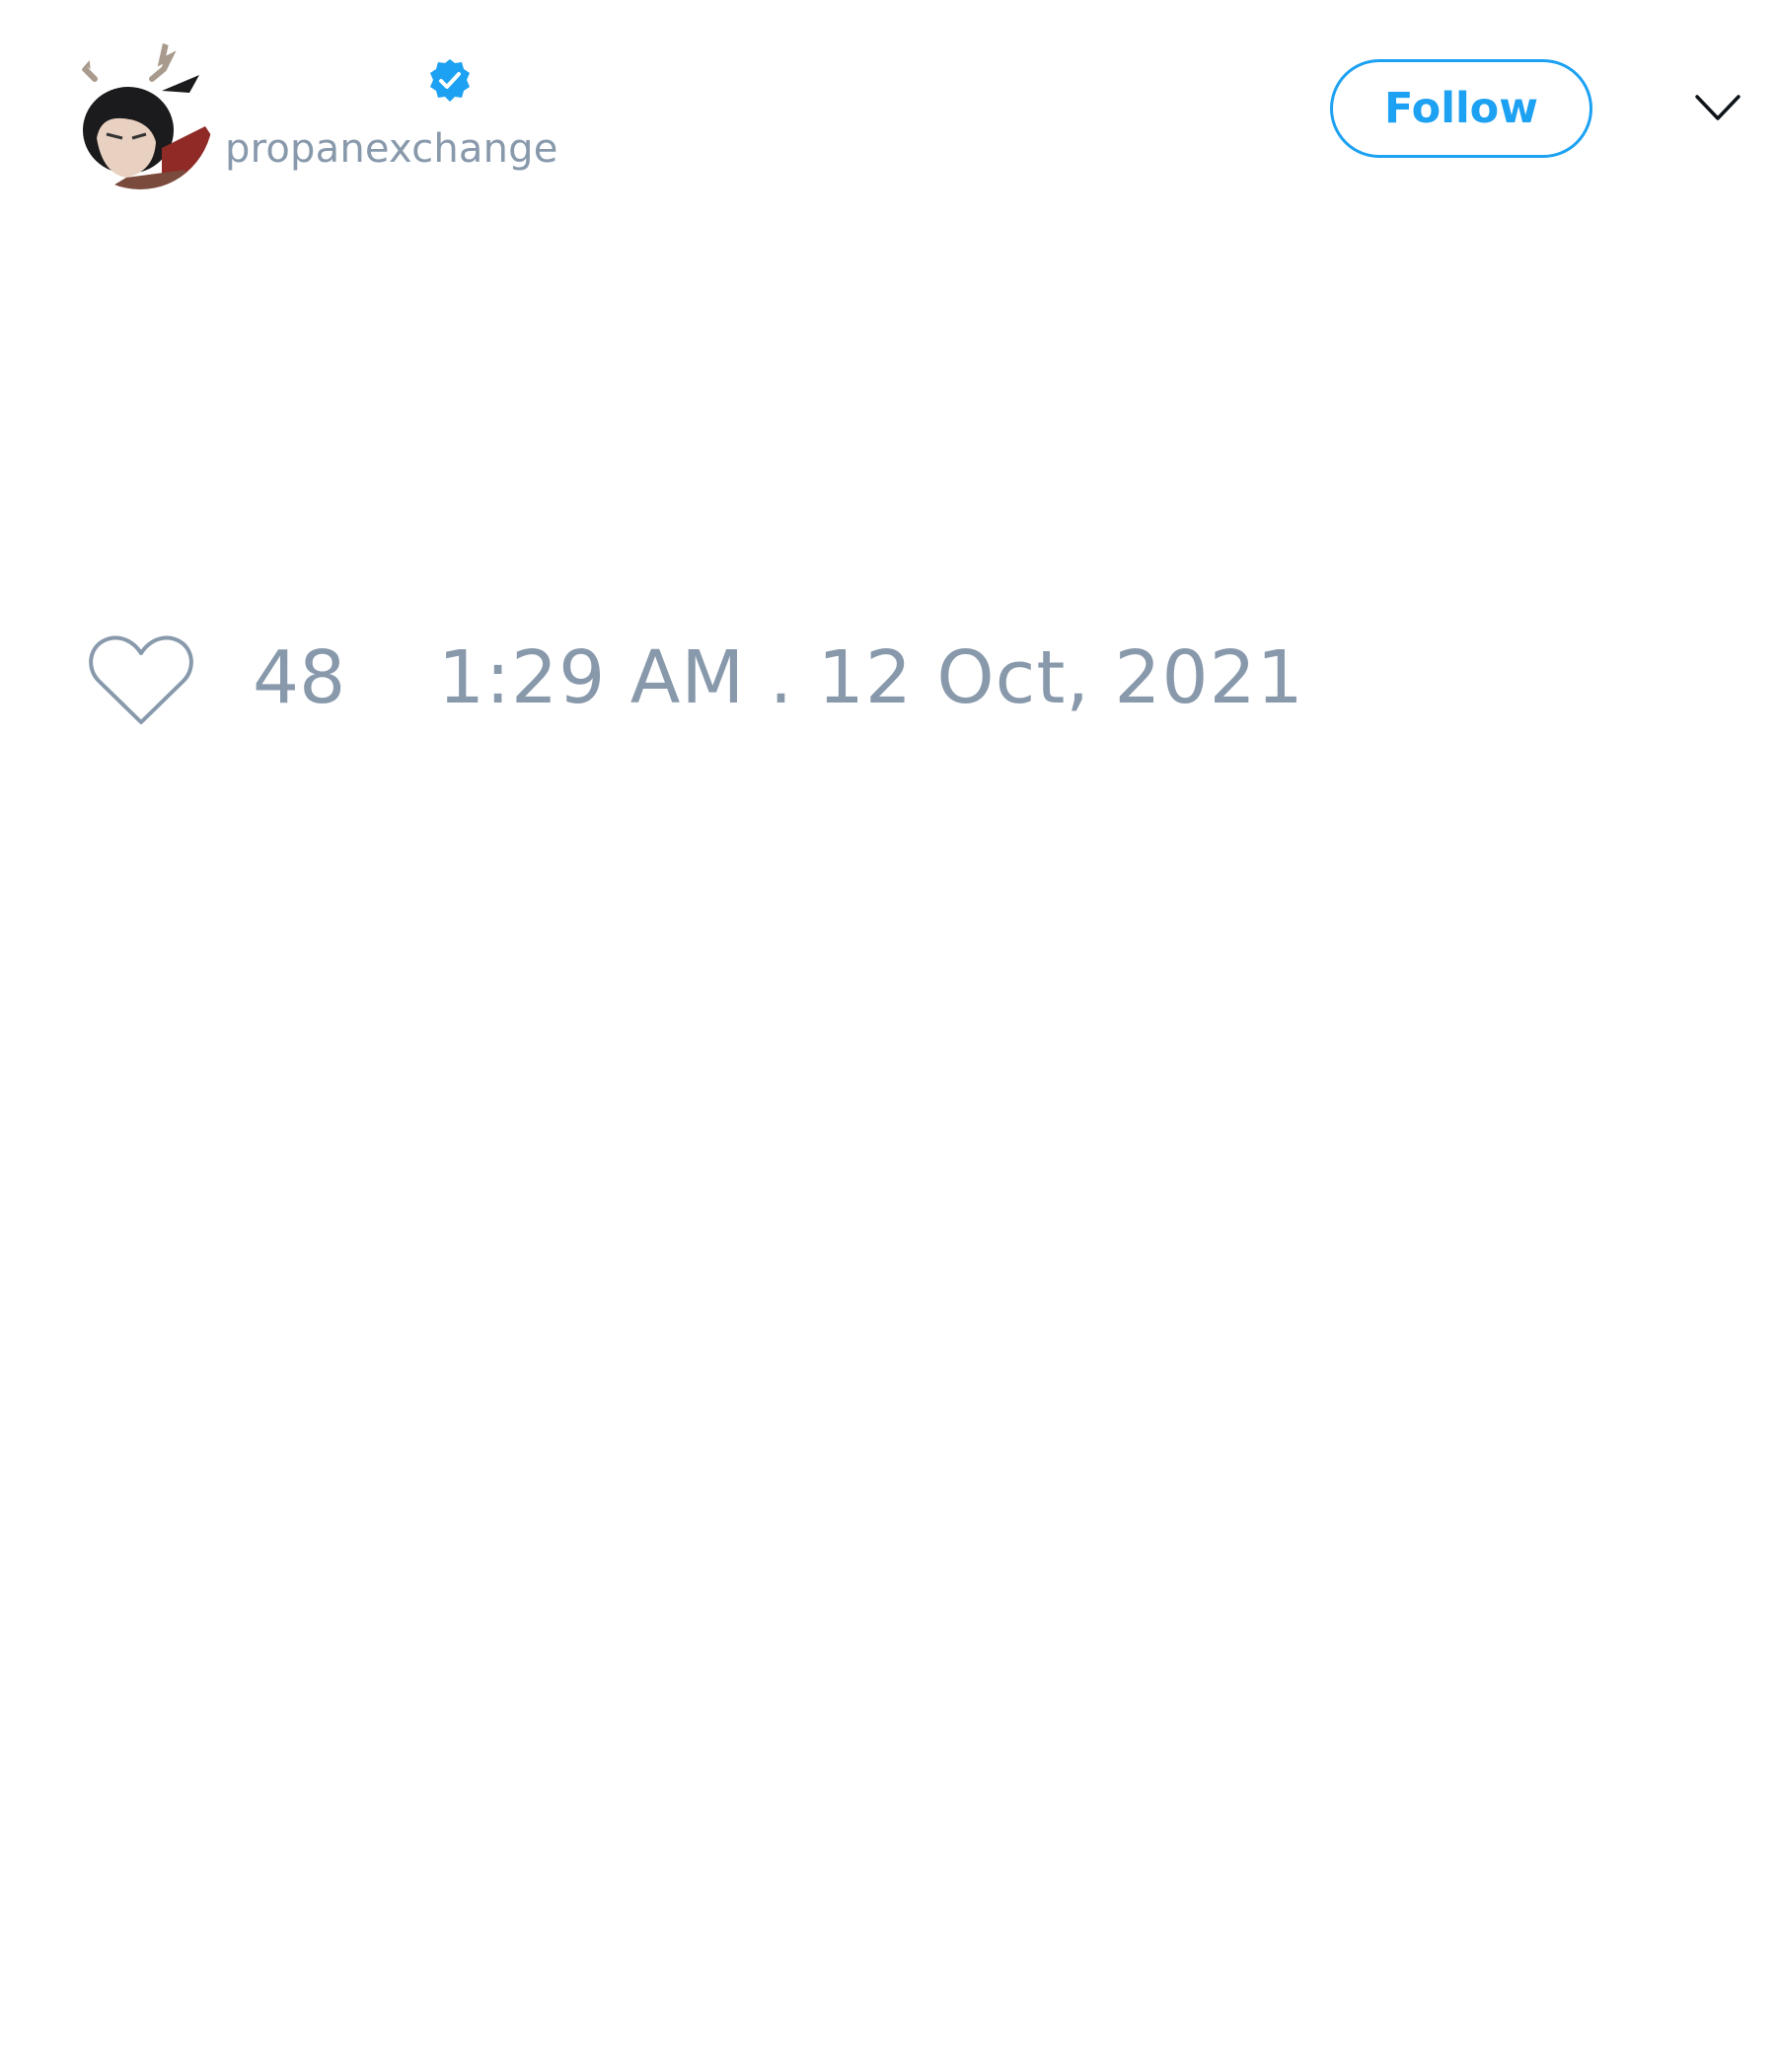  I want to click on tweet-stats-row: 48 1:29 AM . 12 Oct, 2021, so click(888, 686).